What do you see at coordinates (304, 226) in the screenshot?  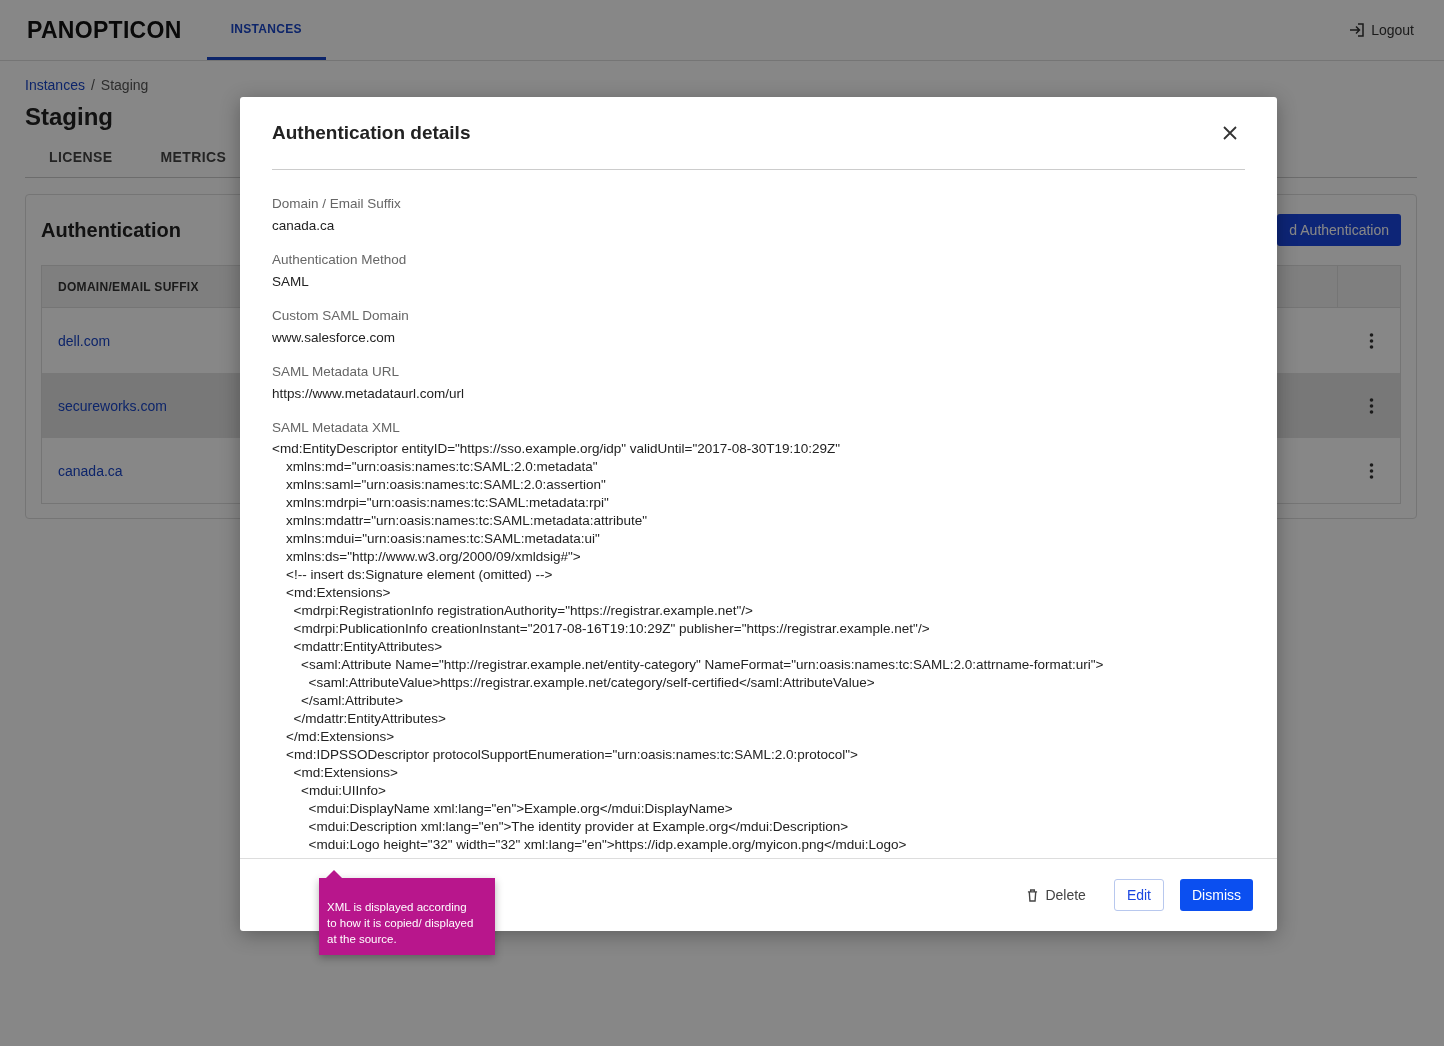 I see `field-value: canada.ca` at bounding box center [304, 226].